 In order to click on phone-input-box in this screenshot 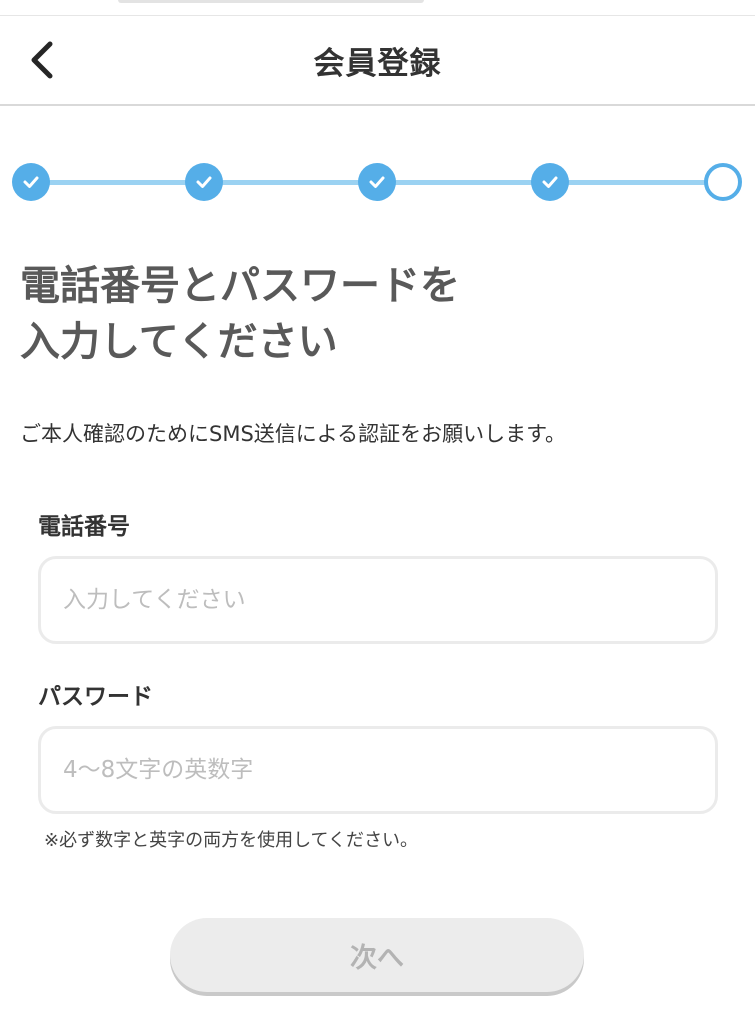, I will do `click(378, 600)`.